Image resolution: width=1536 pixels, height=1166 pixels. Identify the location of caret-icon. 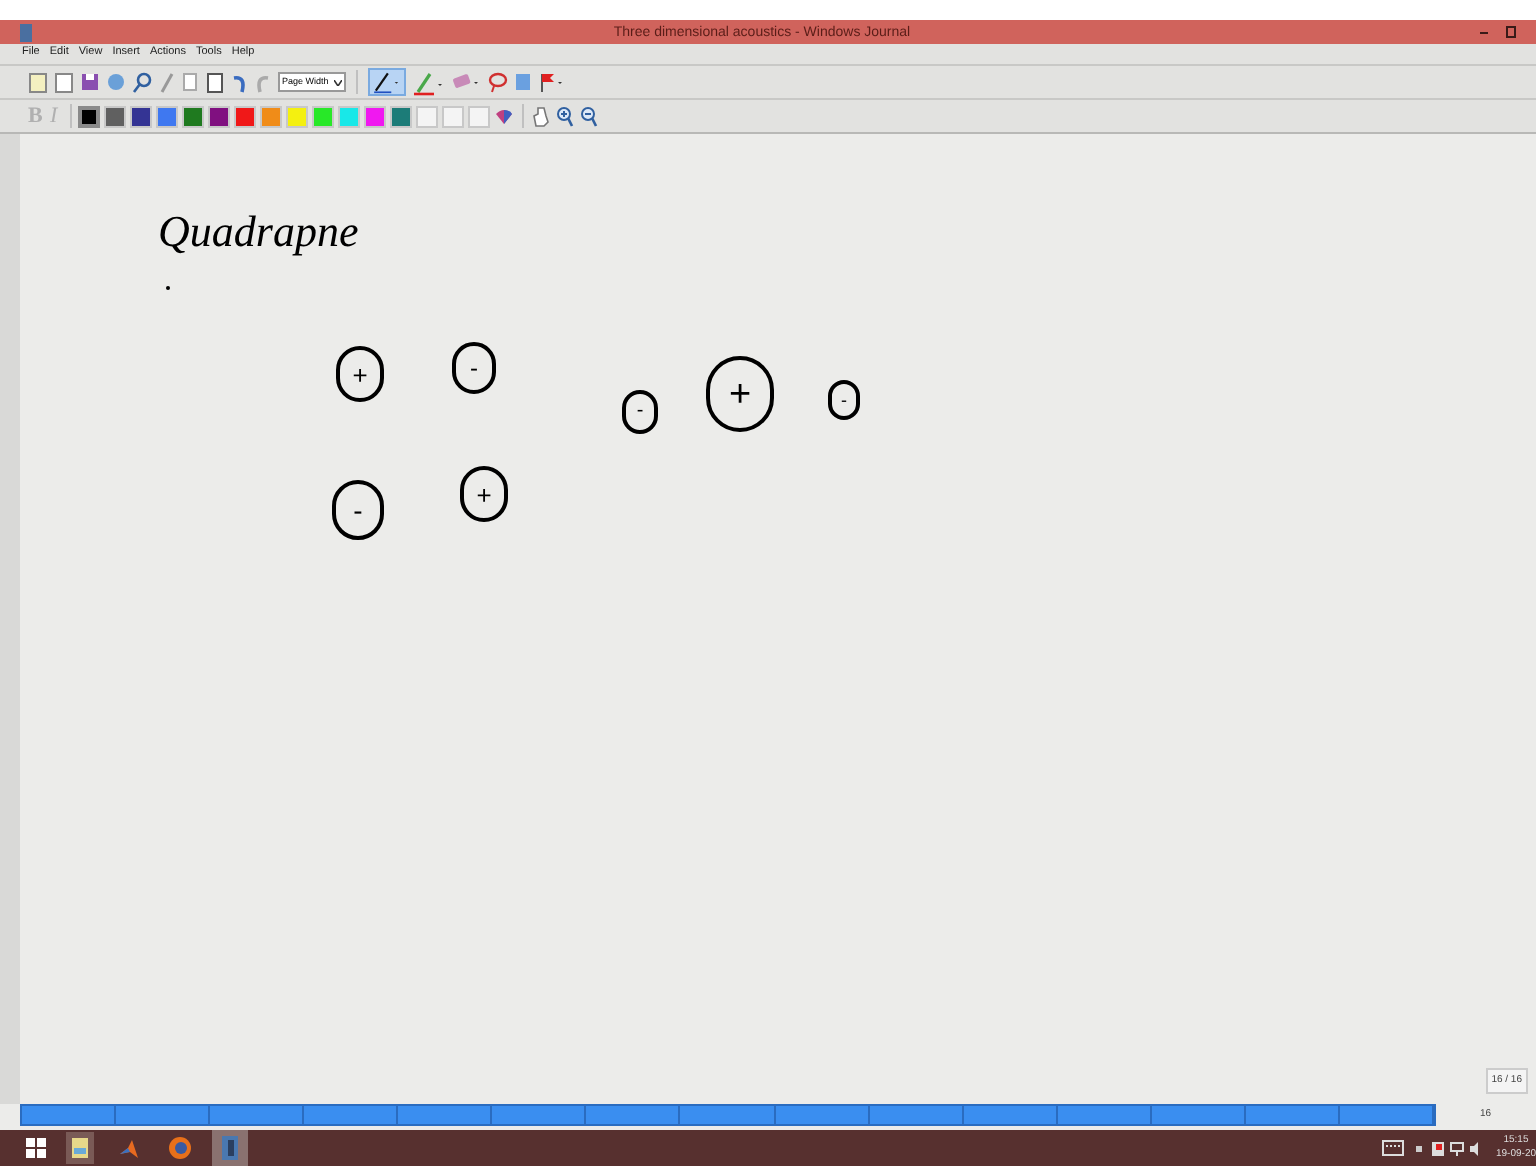
(338, 82).